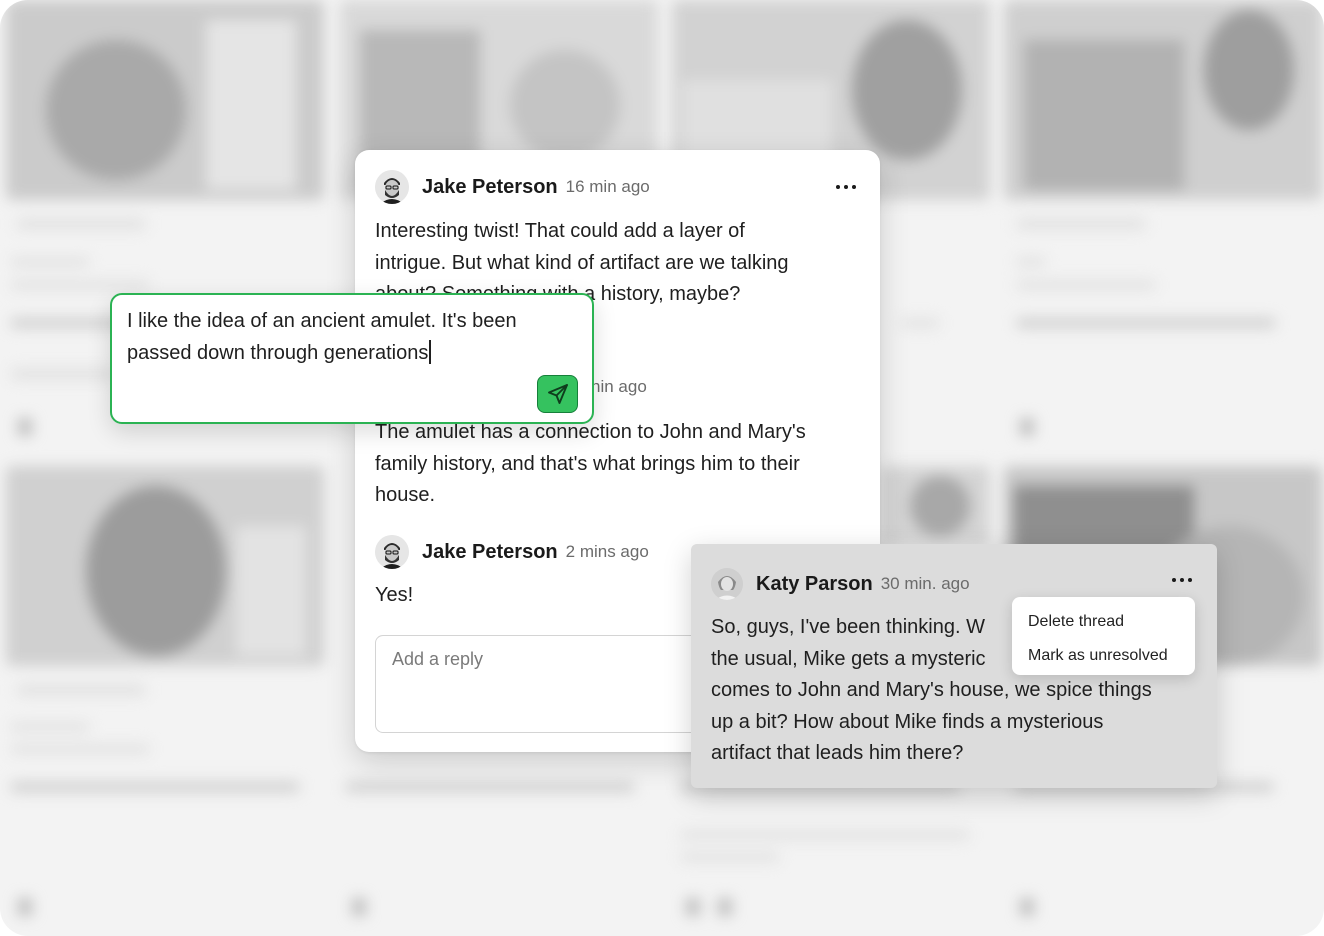 This screenshot has width=1324, height=936. I want to click on comment-timestamp: 2 mins ago, so click(607, 551).